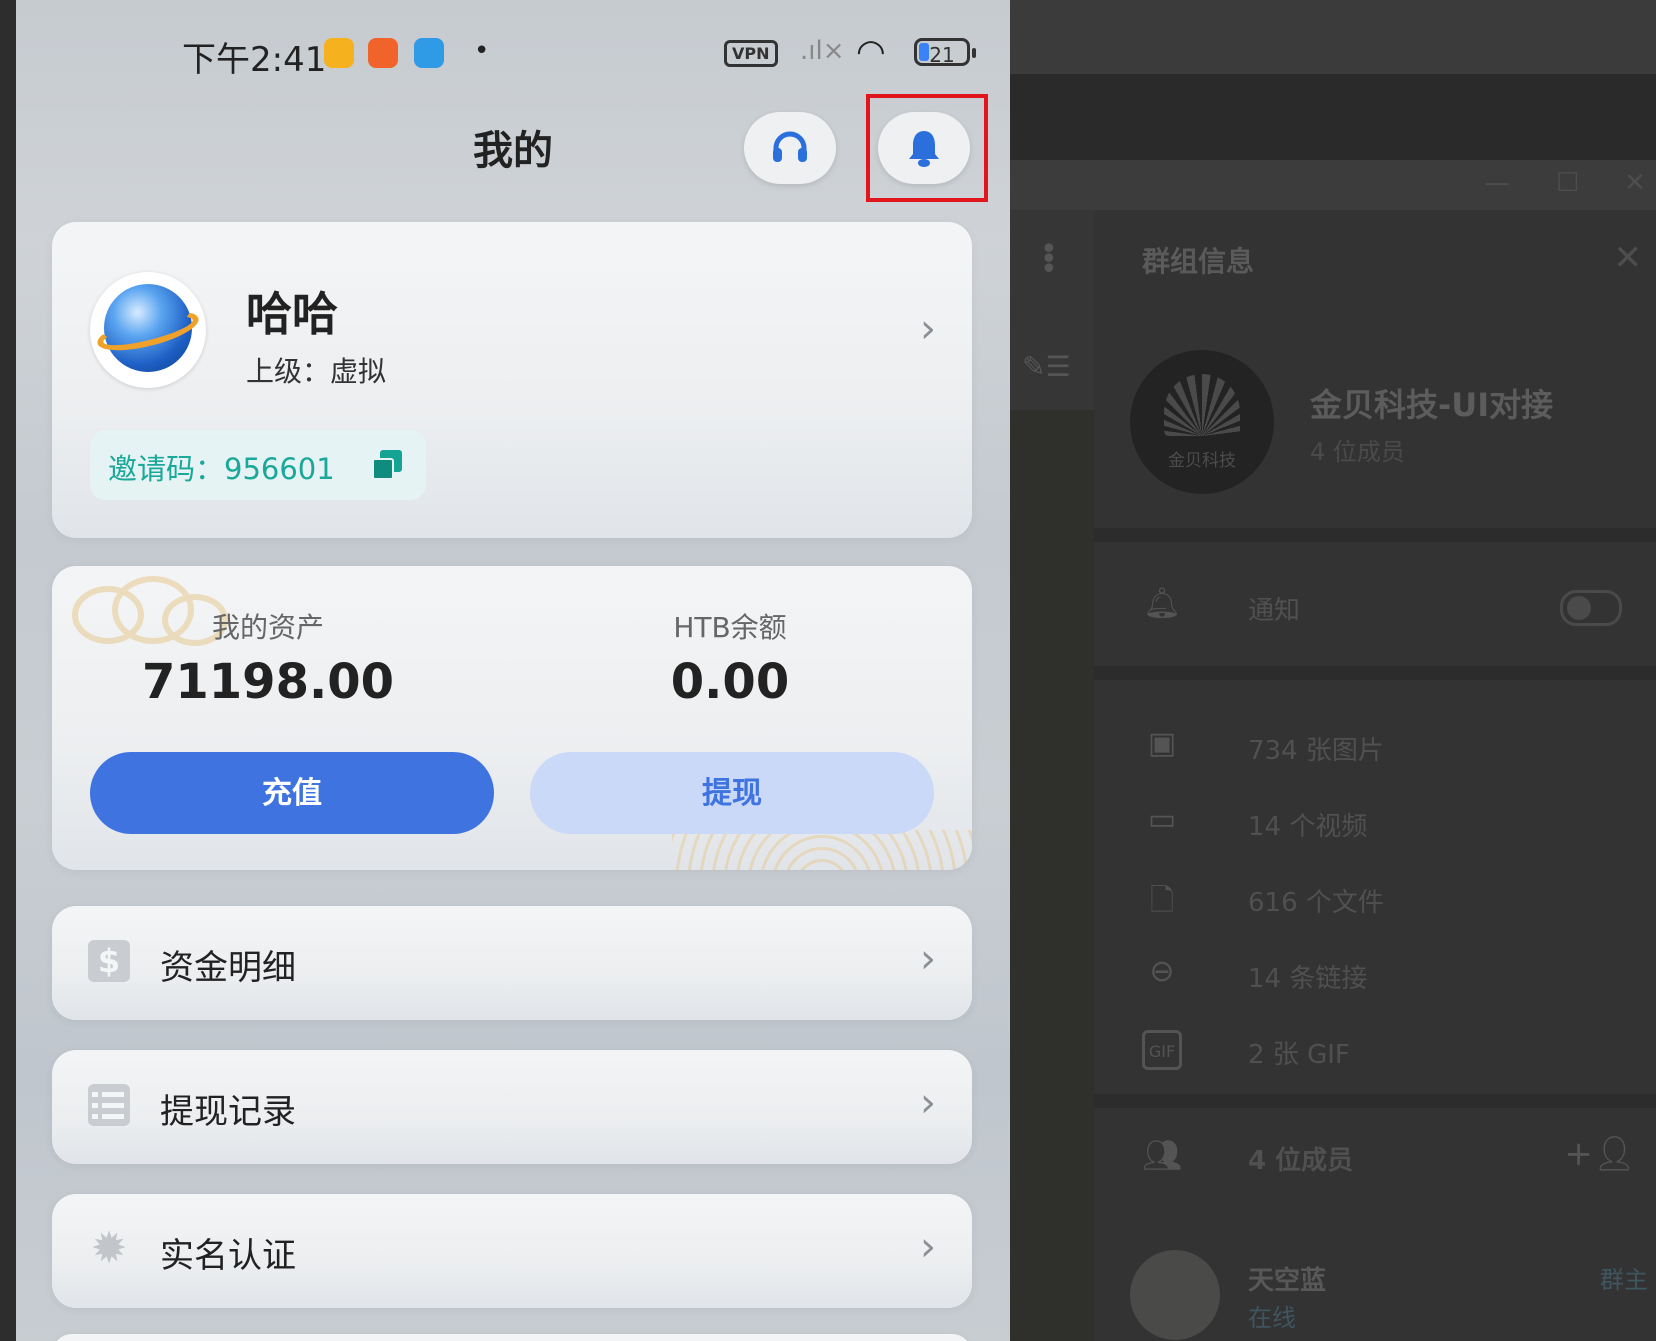  I want to click on cellular-signal-icon: .ıl×, so click(822, 51).